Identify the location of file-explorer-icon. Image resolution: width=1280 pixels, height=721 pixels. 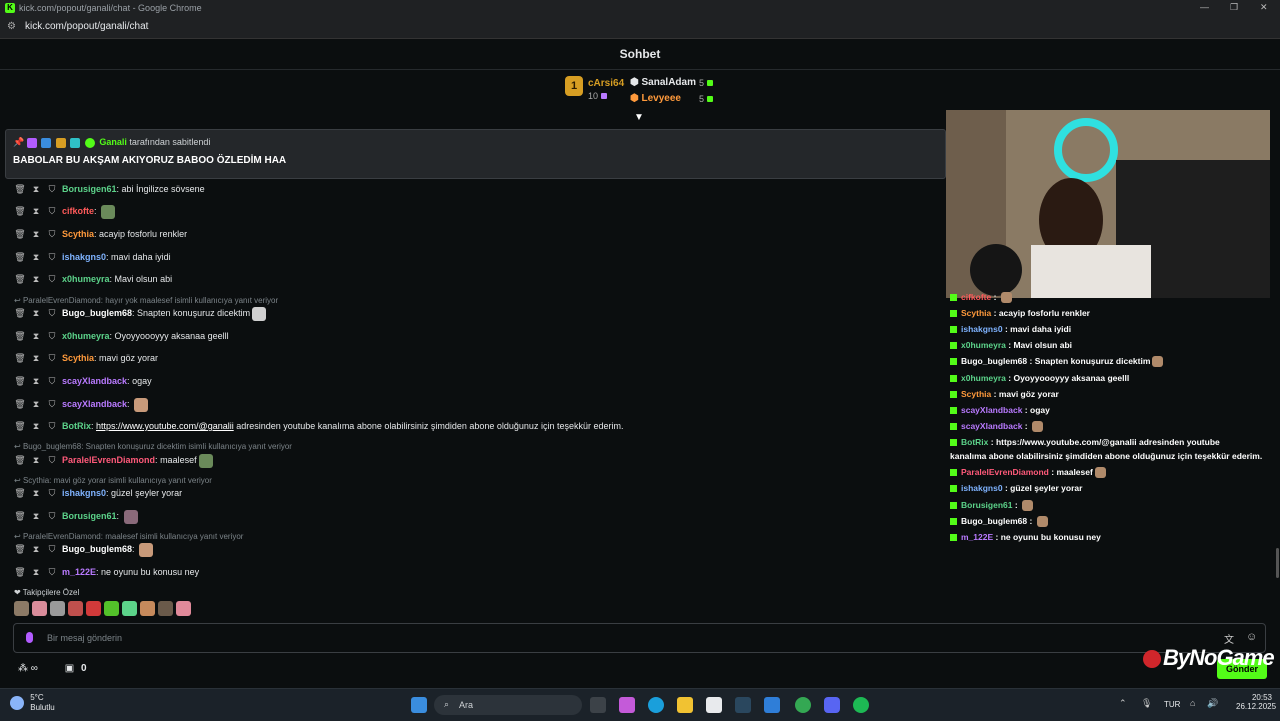
(685, 705).